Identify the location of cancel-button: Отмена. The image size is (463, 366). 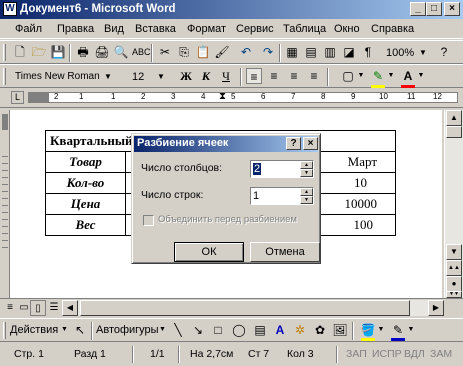
(285, 252).